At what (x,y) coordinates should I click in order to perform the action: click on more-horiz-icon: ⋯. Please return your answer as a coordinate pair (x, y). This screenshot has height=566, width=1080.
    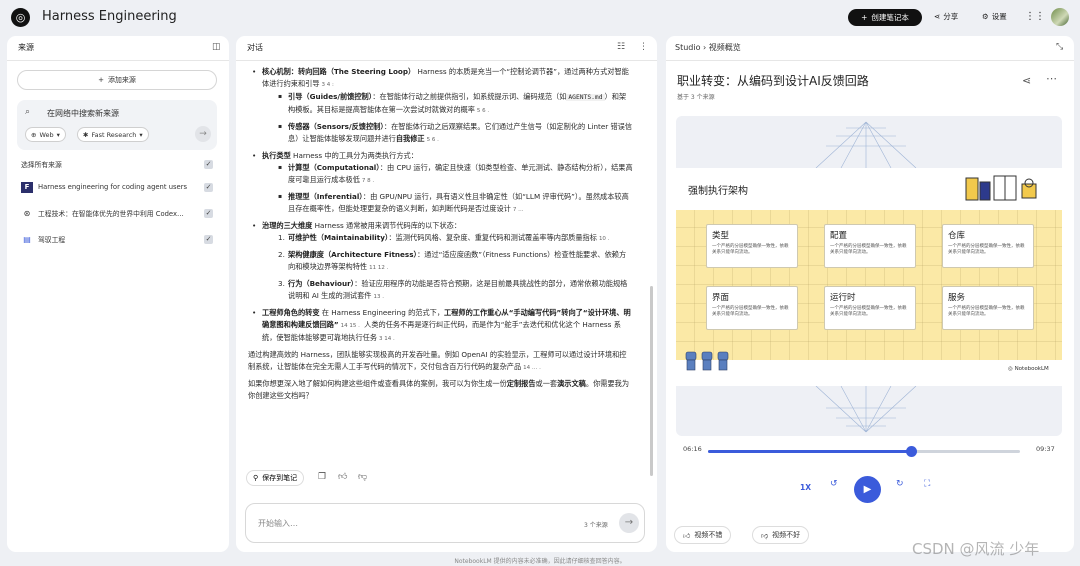
    Looking at the image, I should click on (1051, 78).